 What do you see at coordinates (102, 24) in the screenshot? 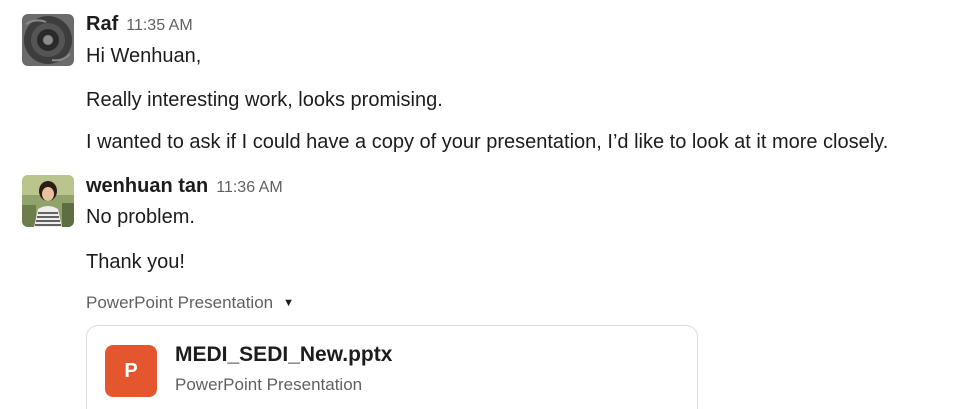
I see `author-name: Raf` at bounding box center [102, 24].